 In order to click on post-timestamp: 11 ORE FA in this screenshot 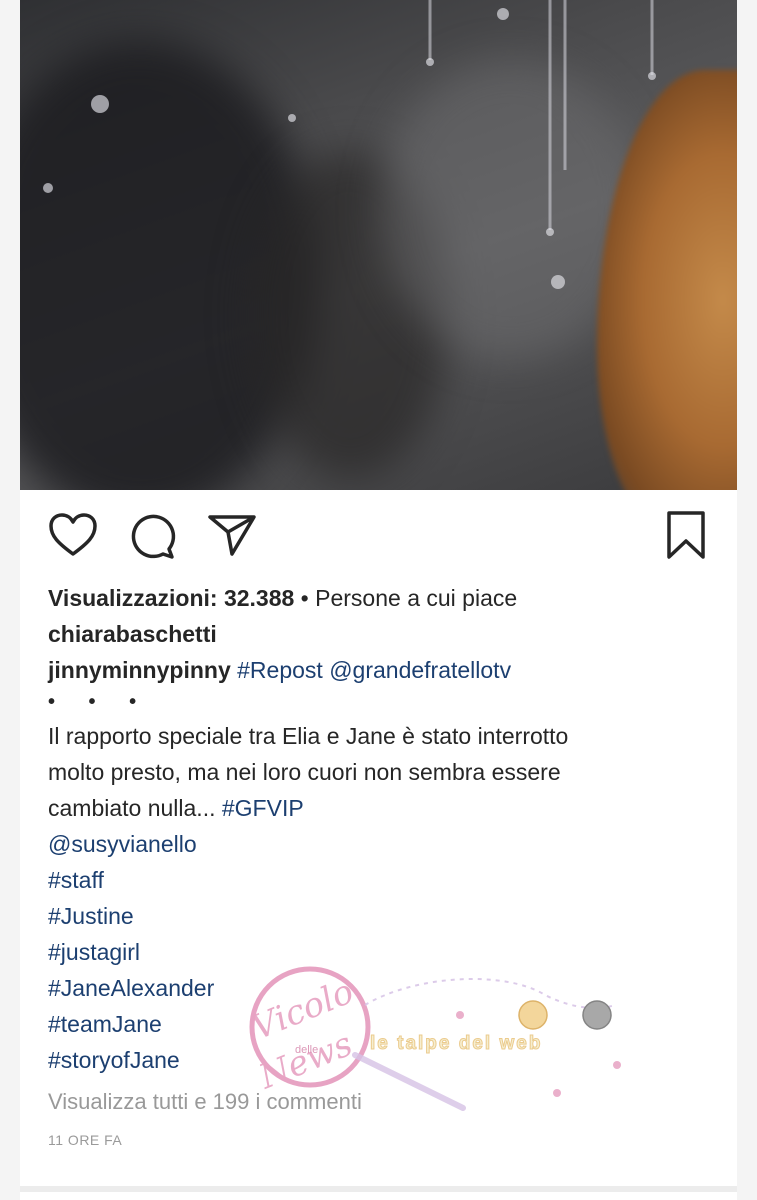, I will do `click(85, 1140)`.